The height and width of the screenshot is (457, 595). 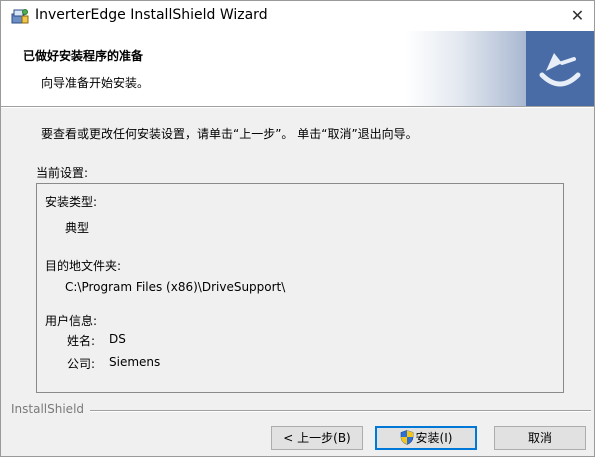 What do you see at coordinates (540, 438) in the screenshot?
I see `cancel-button: 取消` at bounding box center [540, 438].